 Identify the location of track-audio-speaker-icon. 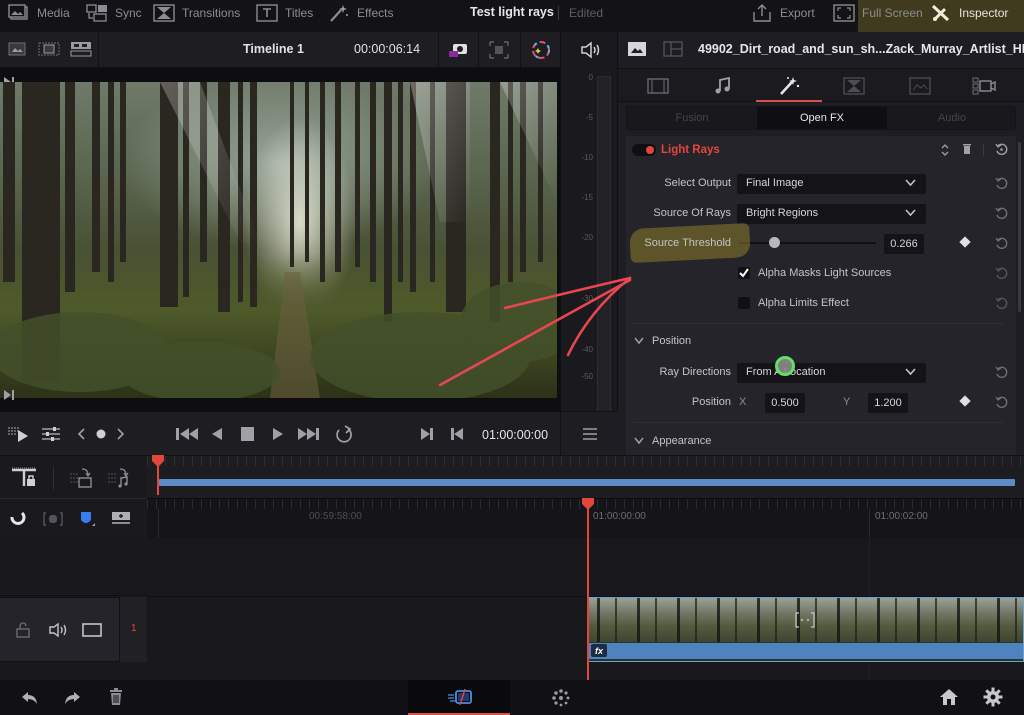
(58, 630).